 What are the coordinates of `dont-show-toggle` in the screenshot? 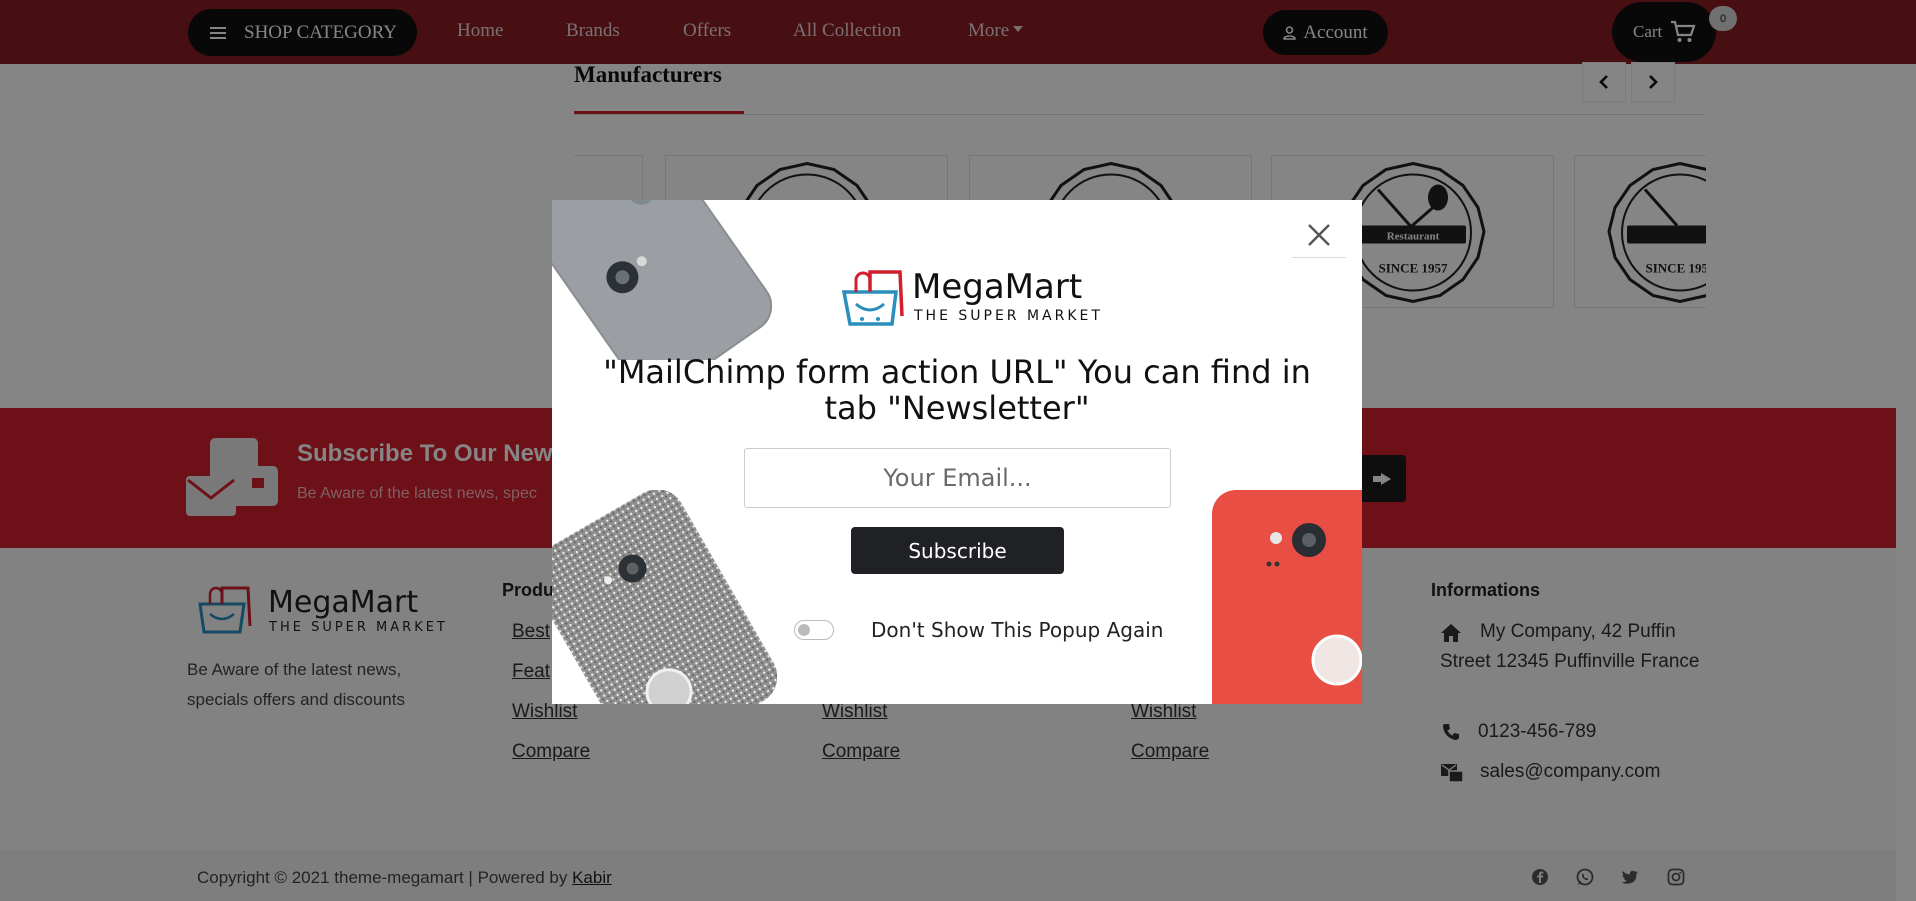 It's located at (814, 630).